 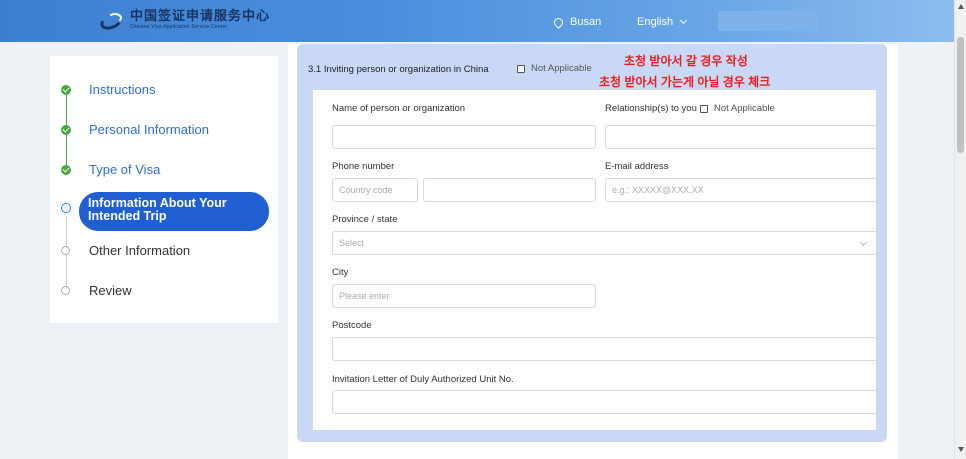 What do you see at coordinates (399, 108) in the screenshot?
I see `name-field-label: Name of person or organization` at bounding box center [399, 108].